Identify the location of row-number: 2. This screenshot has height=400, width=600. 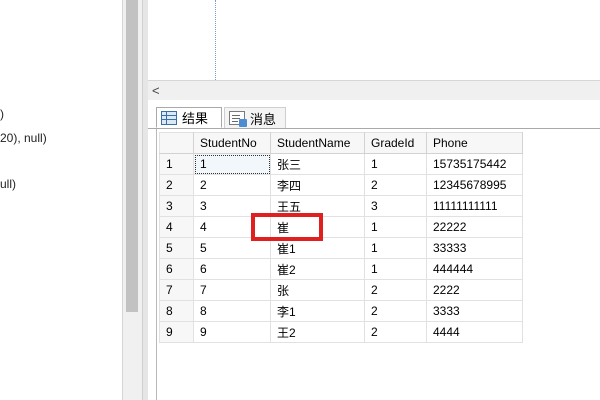
(176, 185).